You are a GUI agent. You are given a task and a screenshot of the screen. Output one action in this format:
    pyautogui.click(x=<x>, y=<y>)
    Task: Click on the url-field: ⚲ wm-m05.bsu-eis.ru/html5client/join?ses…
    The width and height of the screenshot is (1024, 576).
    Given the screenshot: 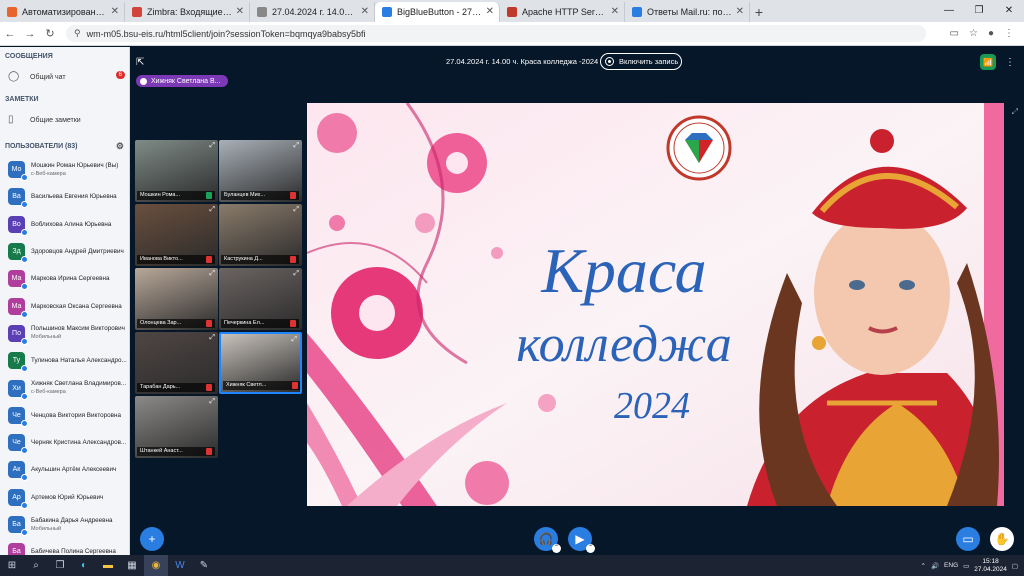 What is the action you would take?
    pyautogui.click(x=496, y=33)
    